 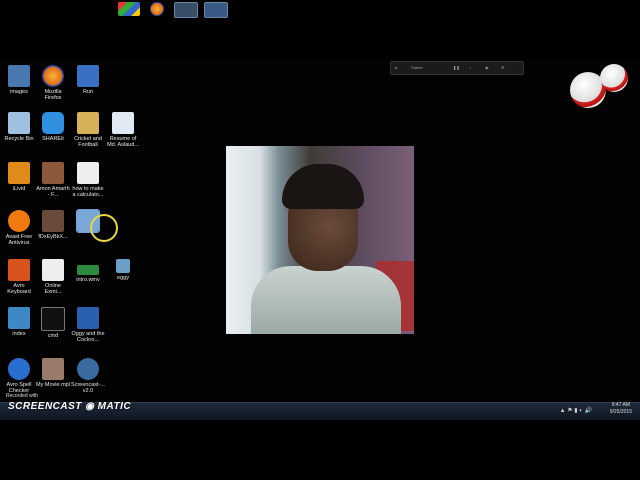 I want to click on icon-label: eggy, so click(x=123, y=278).